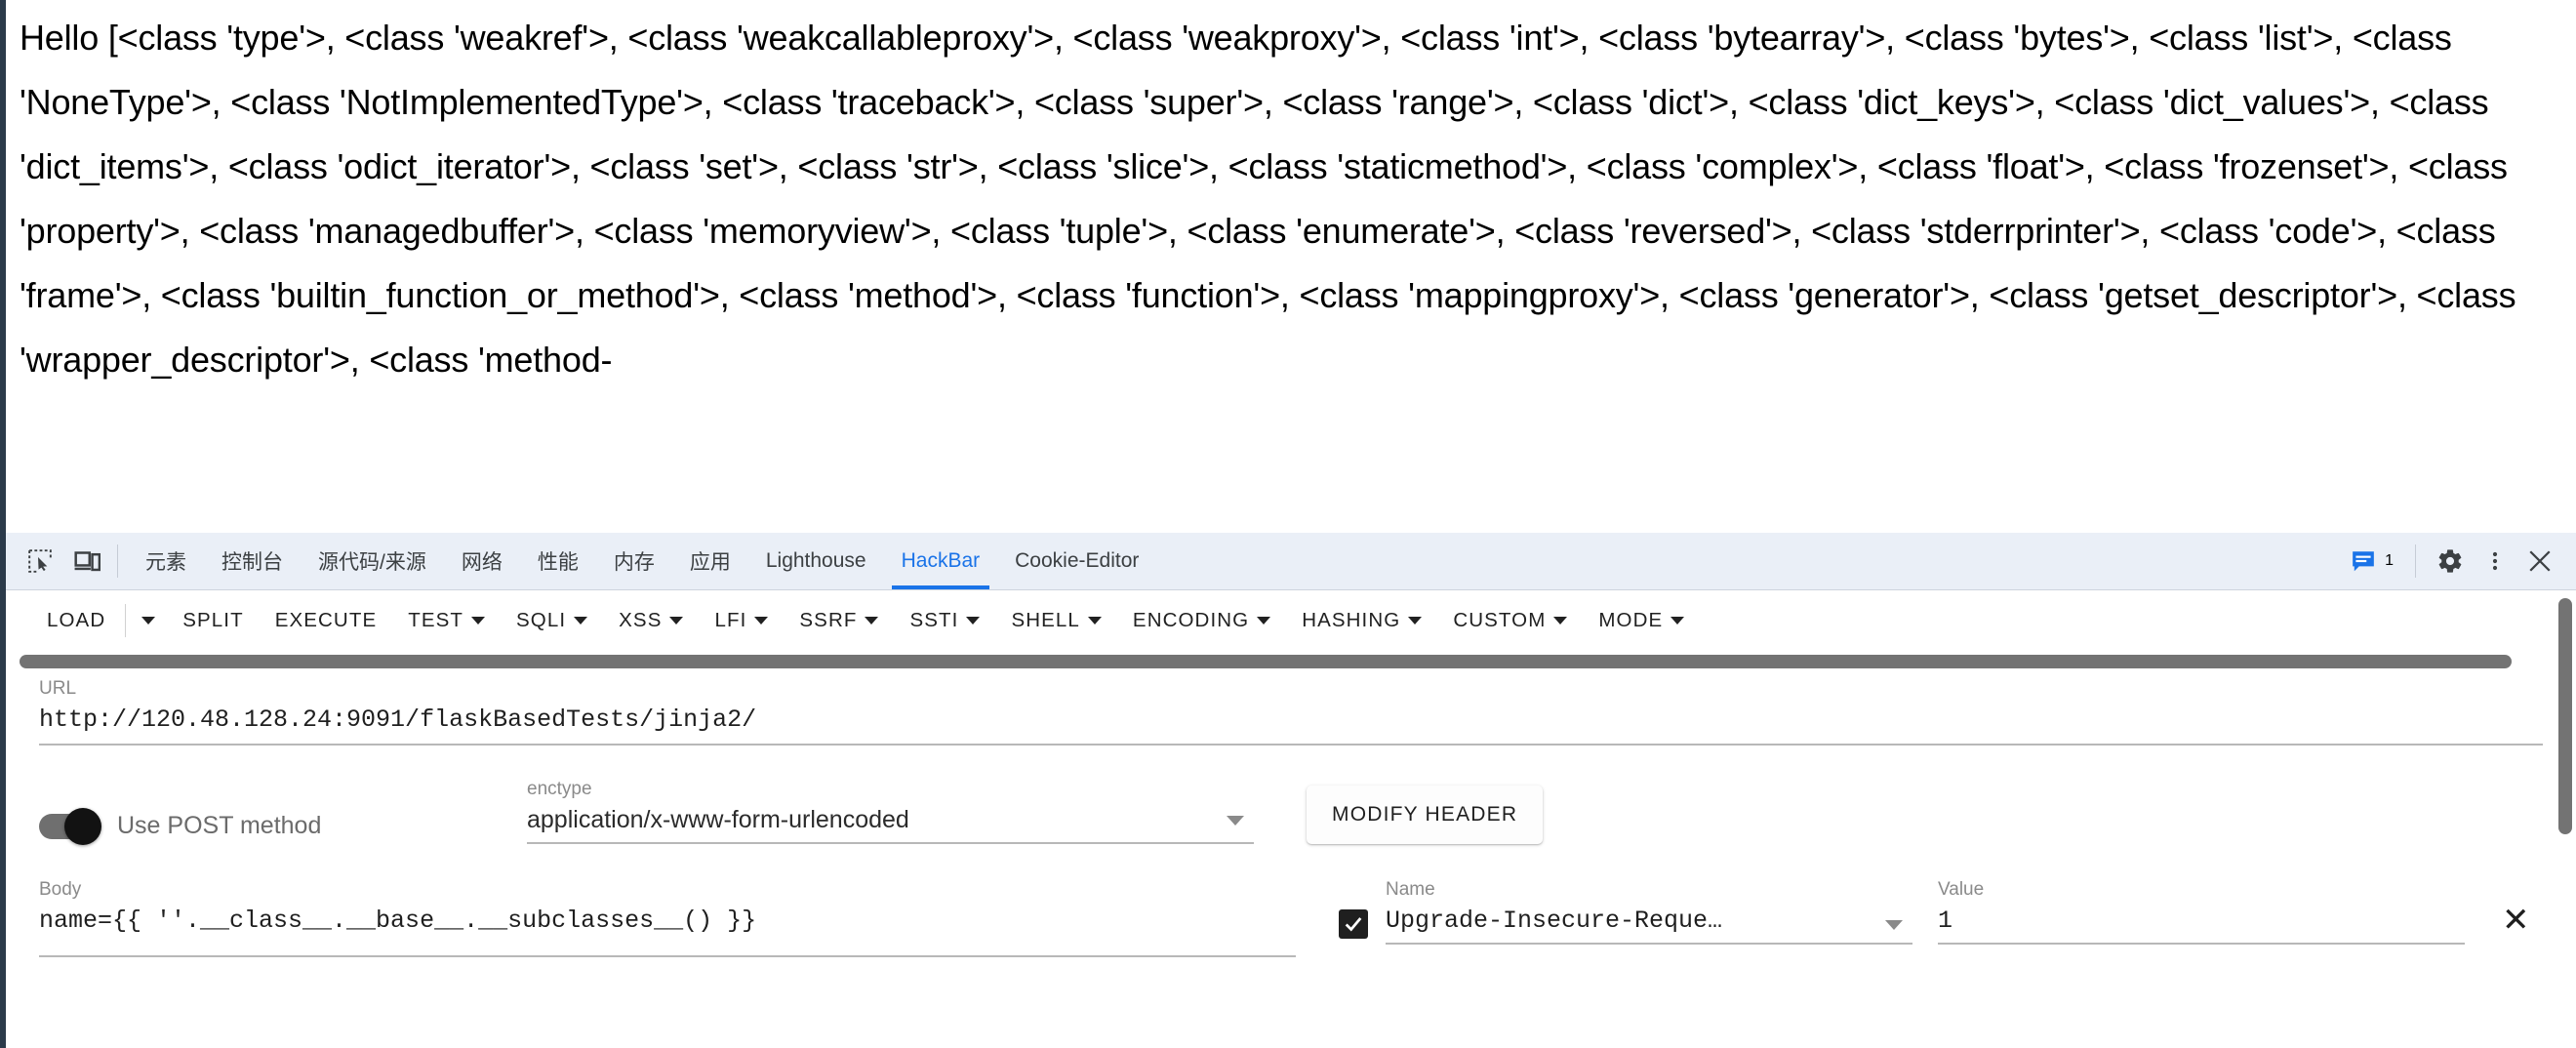  I want to click on hackbar-mode-button: MODE, so click(1641, 620).